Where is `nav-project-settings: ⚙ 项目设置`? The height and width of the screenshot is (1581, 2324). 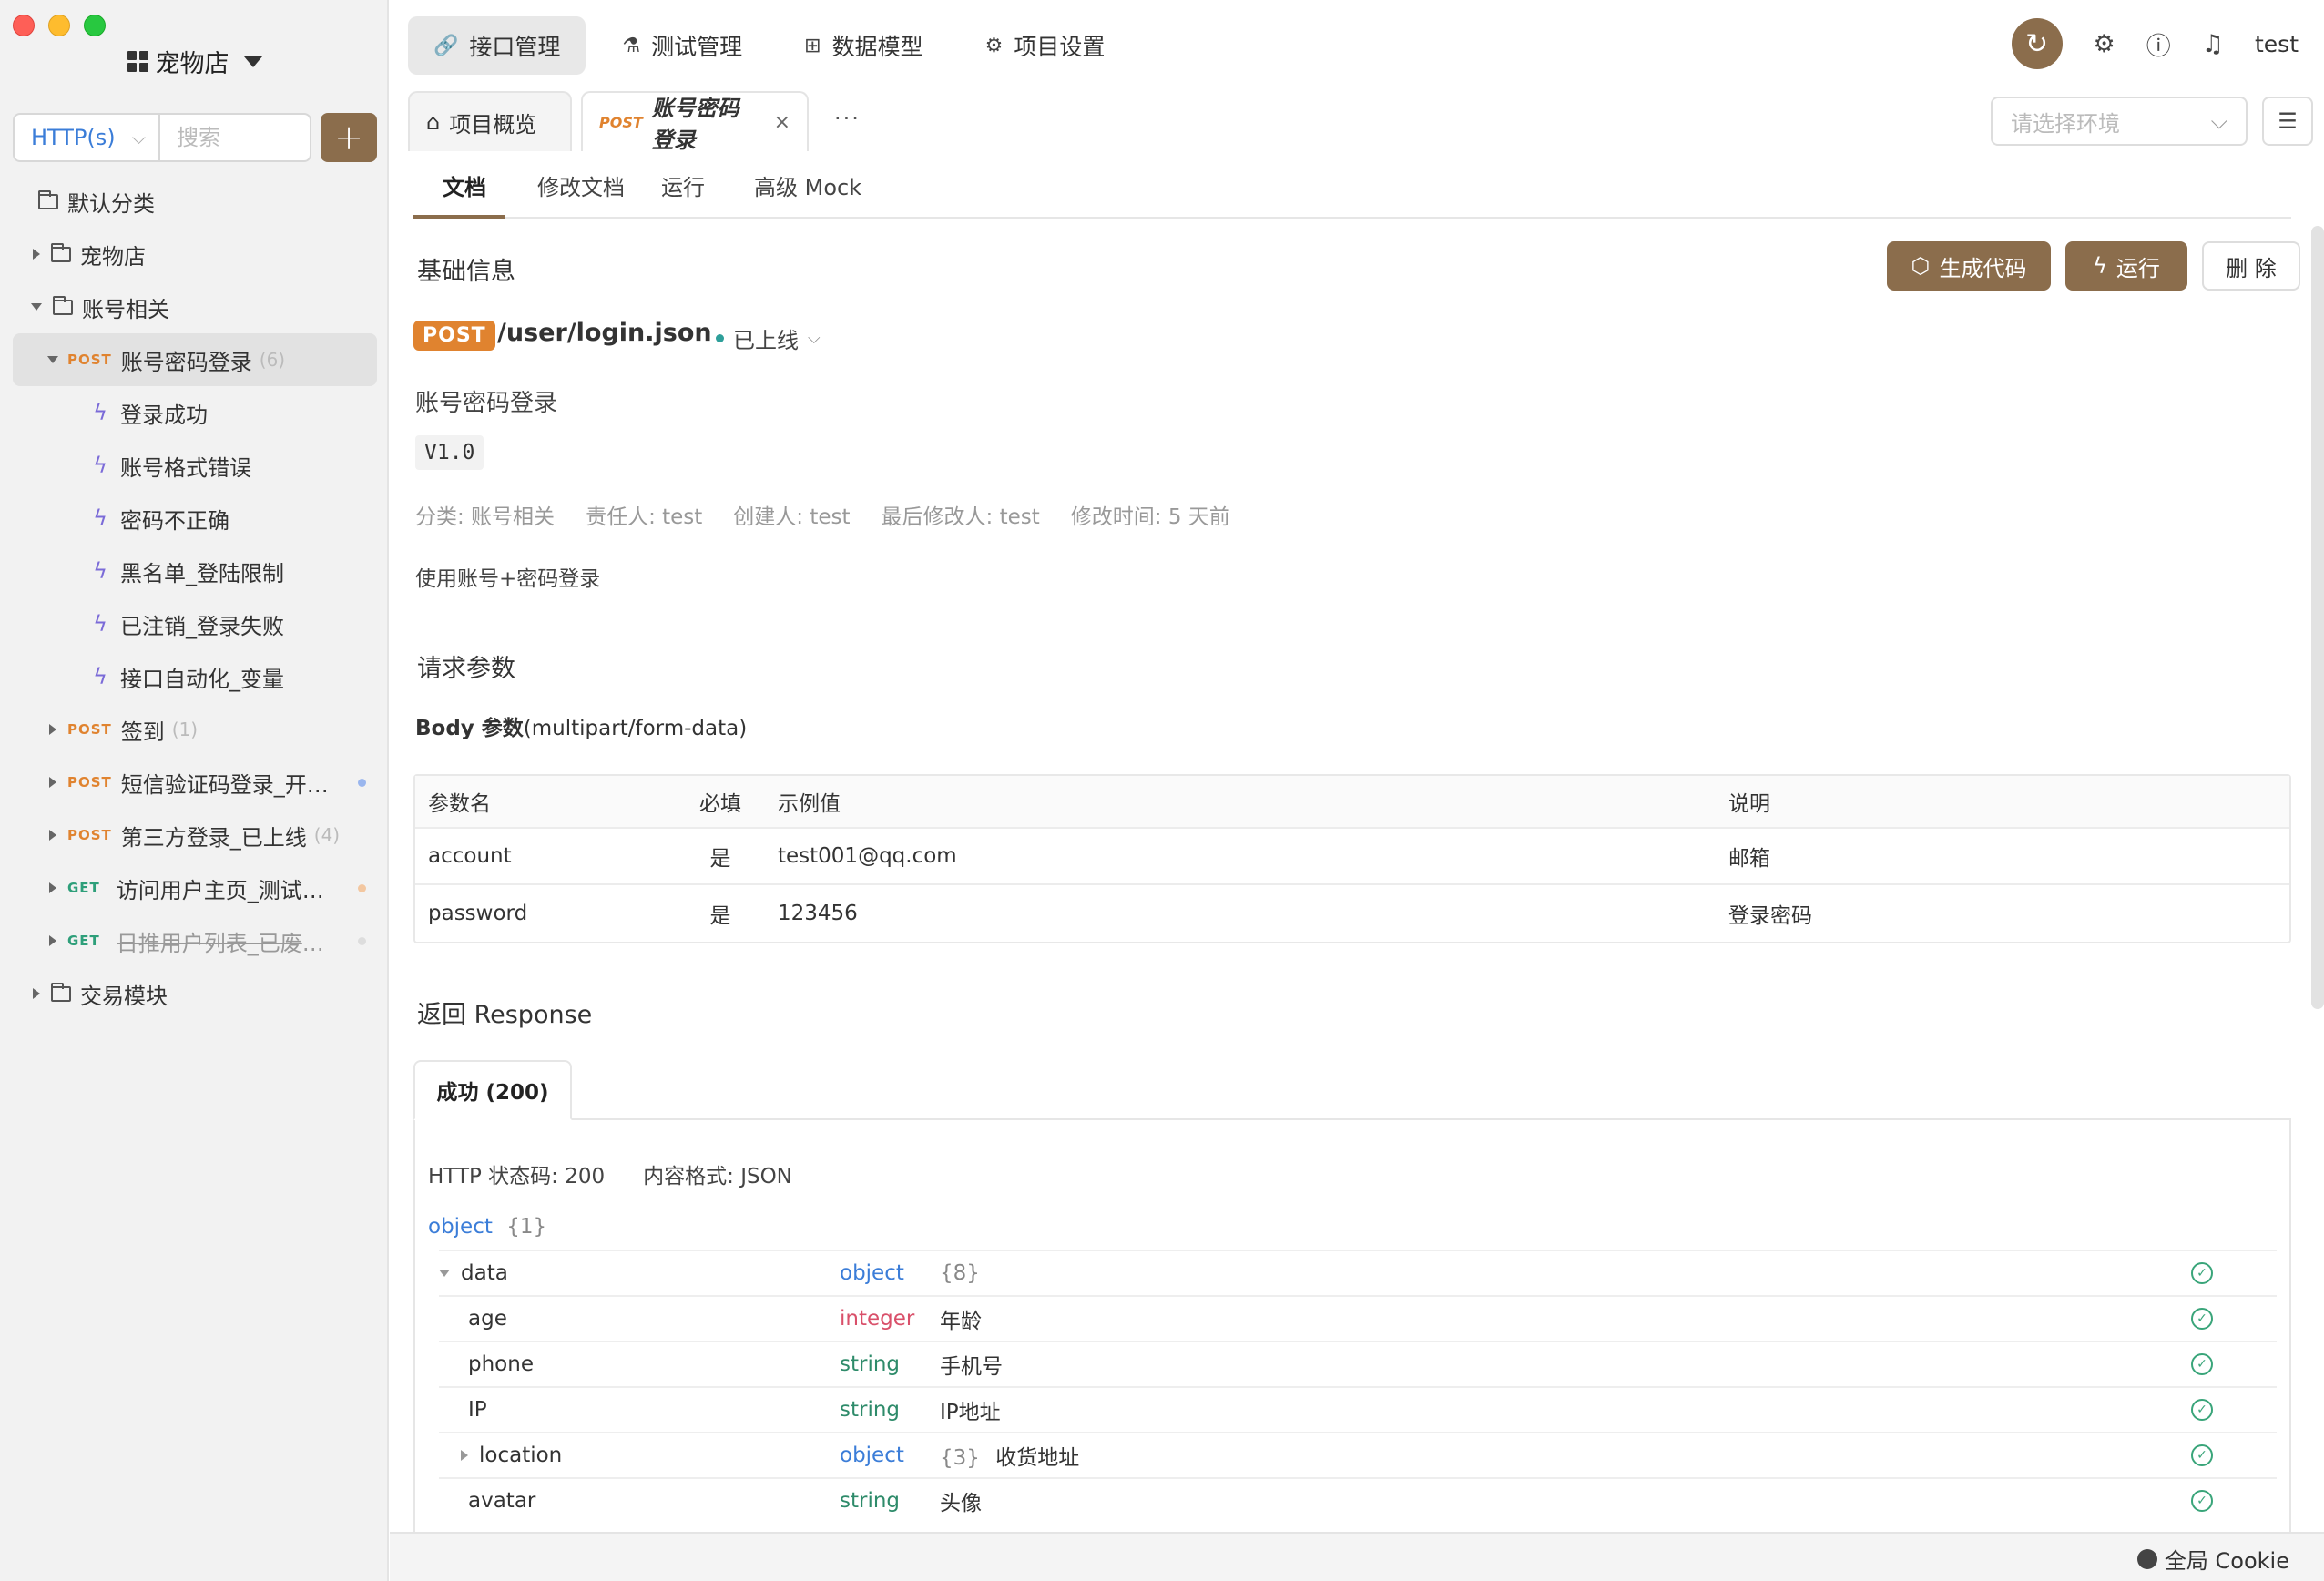
nav-project-settings: ⚙ 项目设置 is located at coordinates (1045, 46).